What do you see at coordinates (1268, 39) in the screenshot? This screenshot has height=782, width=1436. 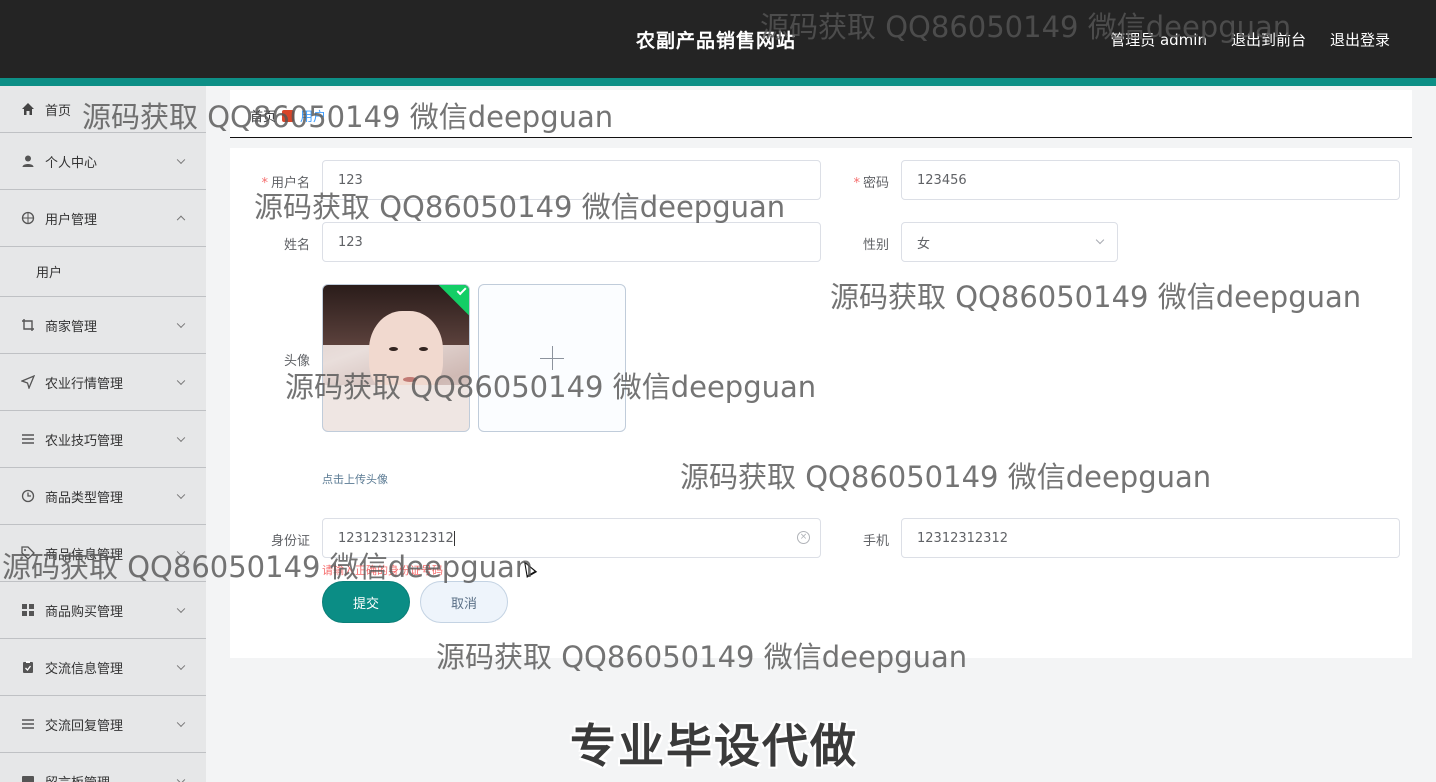 I see `back-to-frontend-link: 退出到前台` at bounding box center [1268, 39].